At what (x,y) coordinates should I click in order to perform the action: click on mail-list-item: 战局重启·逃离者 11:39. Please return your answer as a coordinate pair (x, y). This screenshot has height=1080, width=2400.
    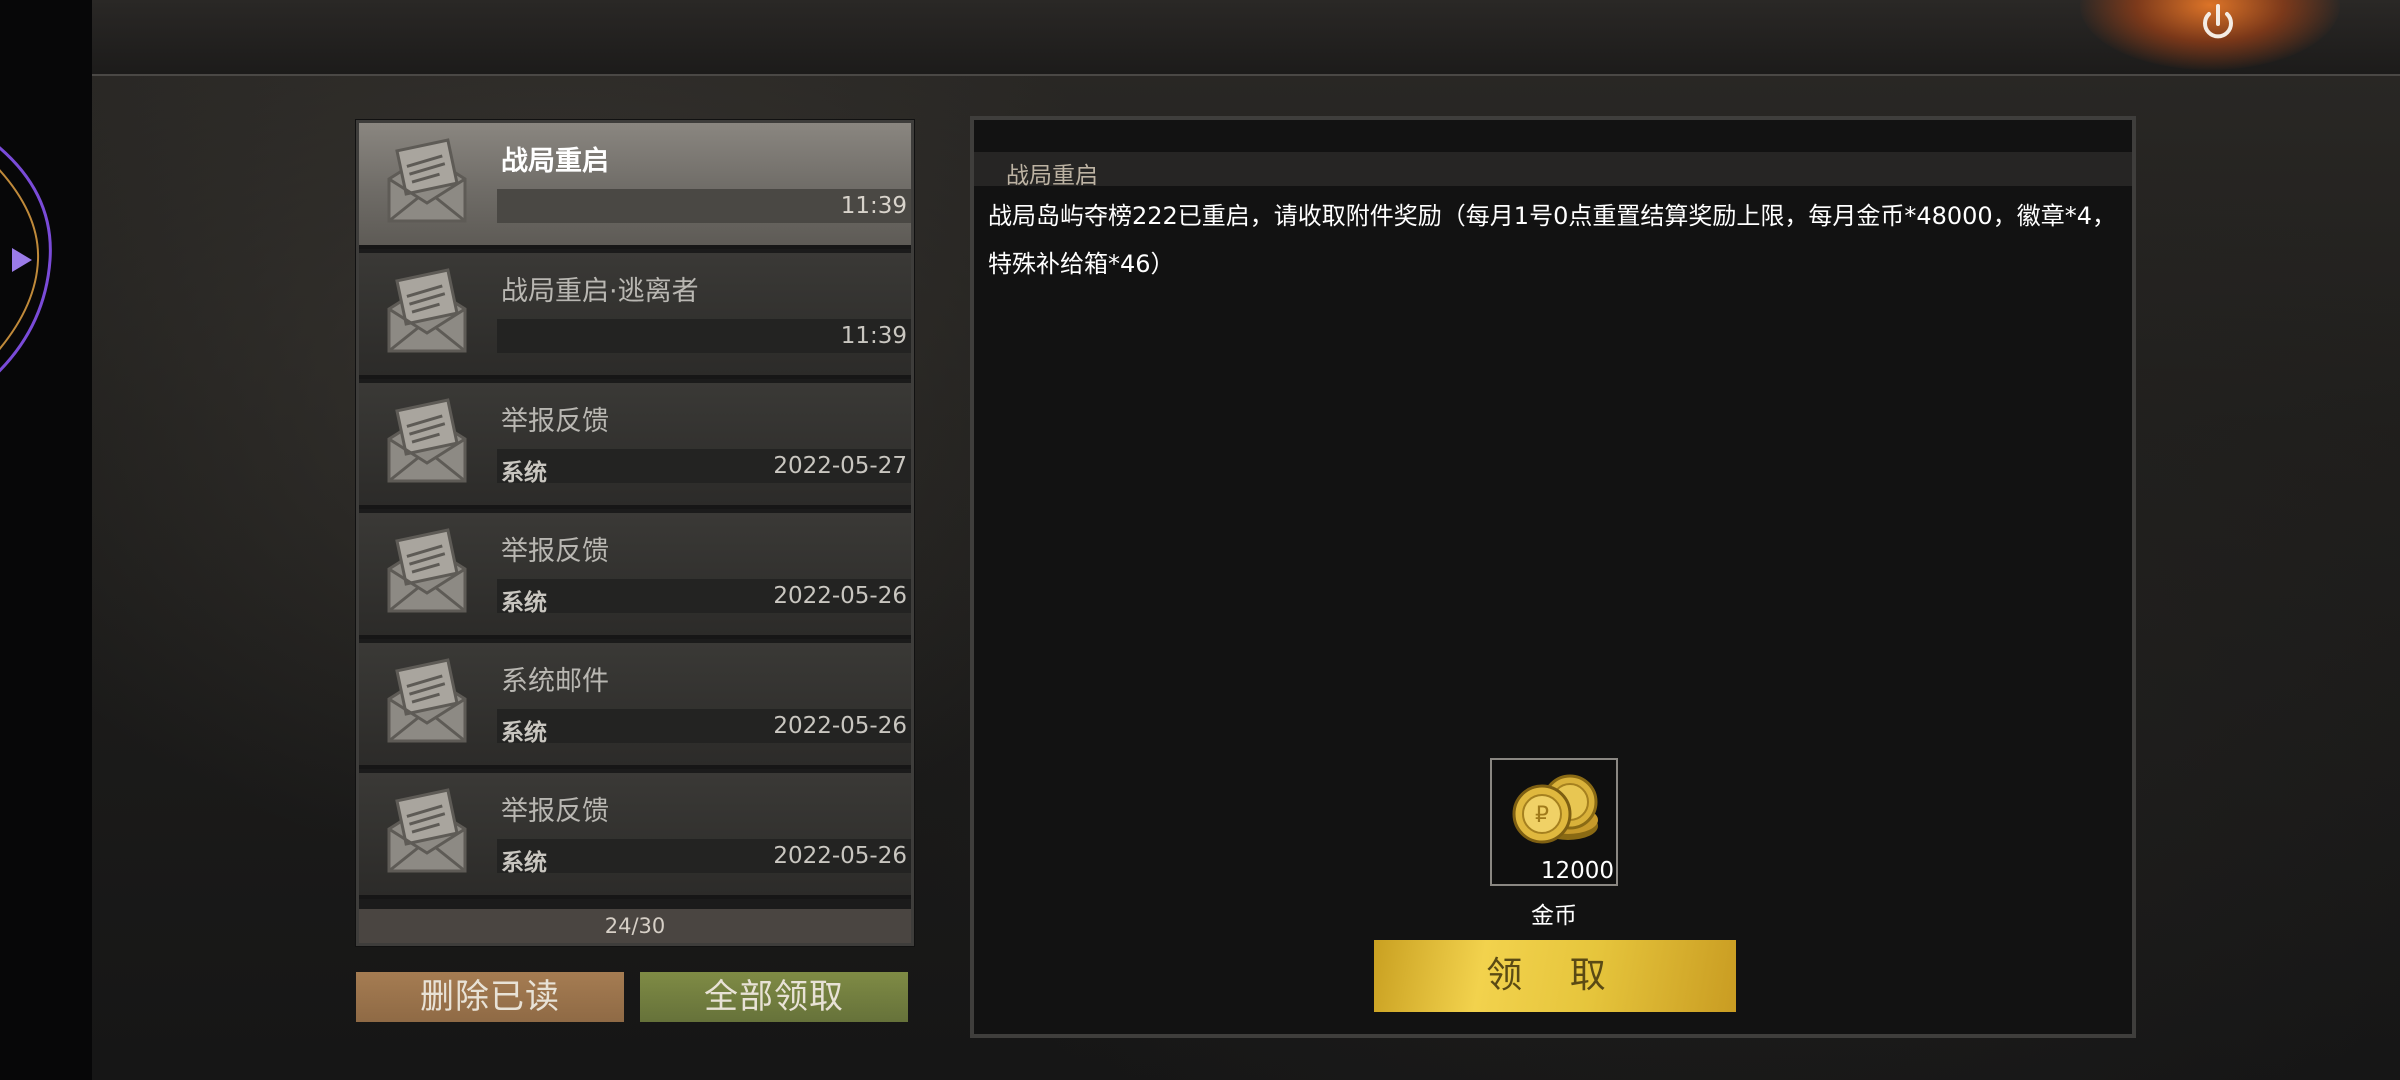
    Looking at the image, I should click on (635, 316).